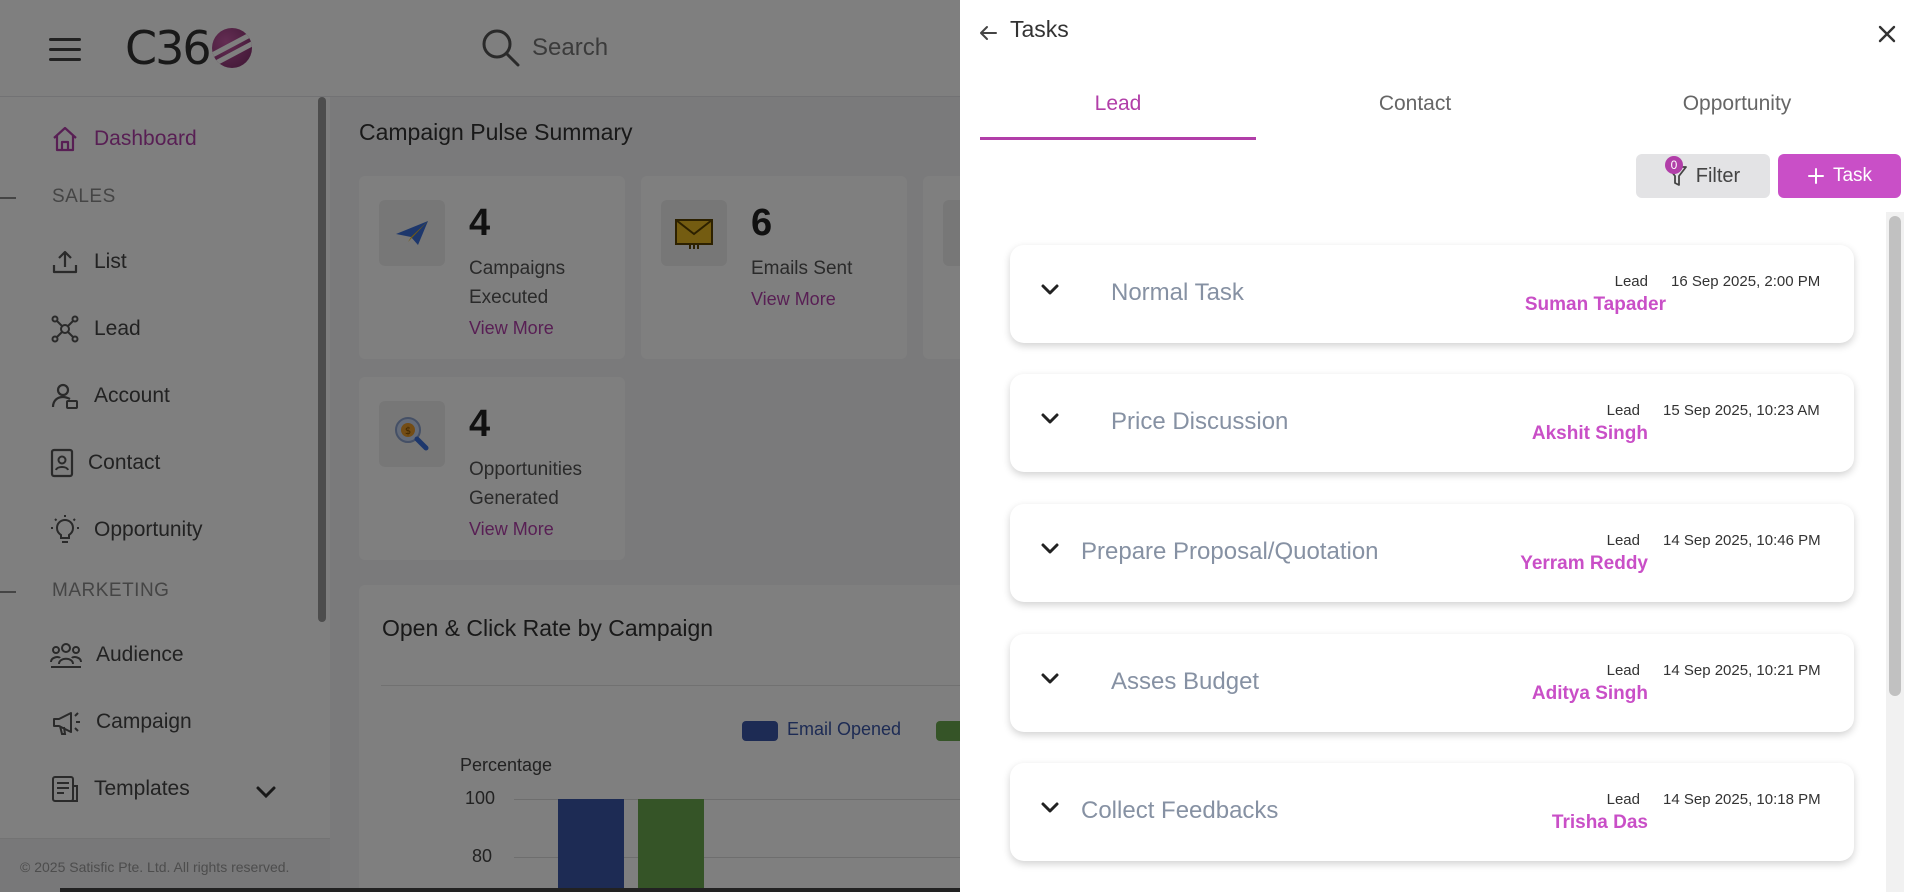 The height and width of the screenshot is (892, 1918). What do you see at coordinates (1746, 281) in the screenshot?
I see `task-date: 16 Sep 2025, 2:00 PM` at bounding box center [1746, 281].